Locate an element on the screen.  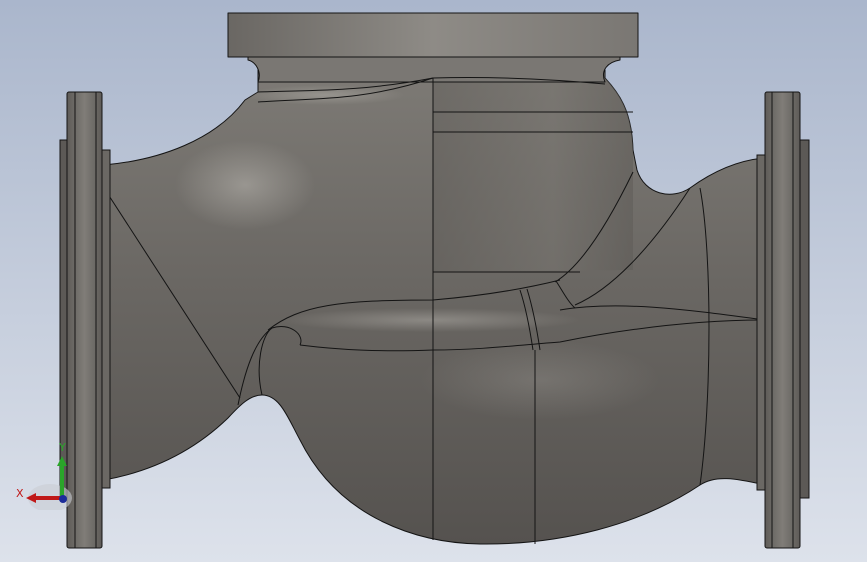
body-highlight-bowl is located at coordinates (540, 380).